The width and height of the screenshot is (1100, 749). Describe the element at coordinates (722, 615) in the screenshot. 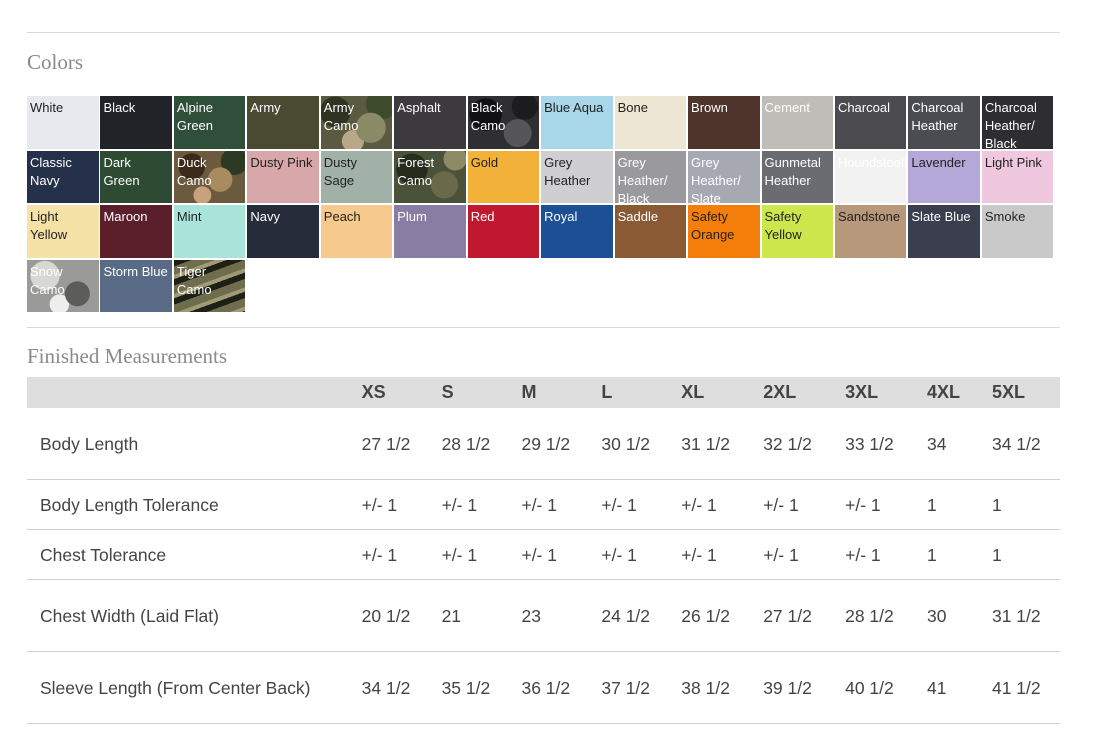

I see `cell-value: 26 1/2` at that location.